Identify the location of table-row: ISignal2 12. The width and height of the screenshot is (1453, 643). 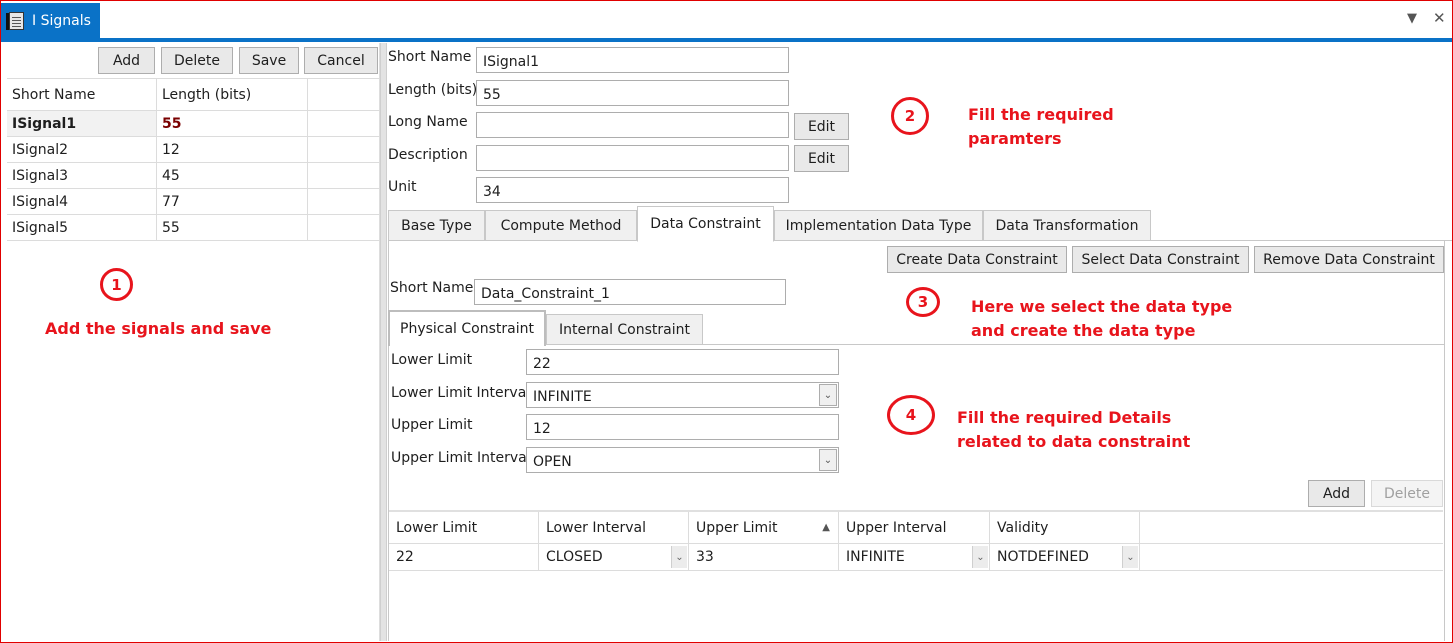
(193, 150).